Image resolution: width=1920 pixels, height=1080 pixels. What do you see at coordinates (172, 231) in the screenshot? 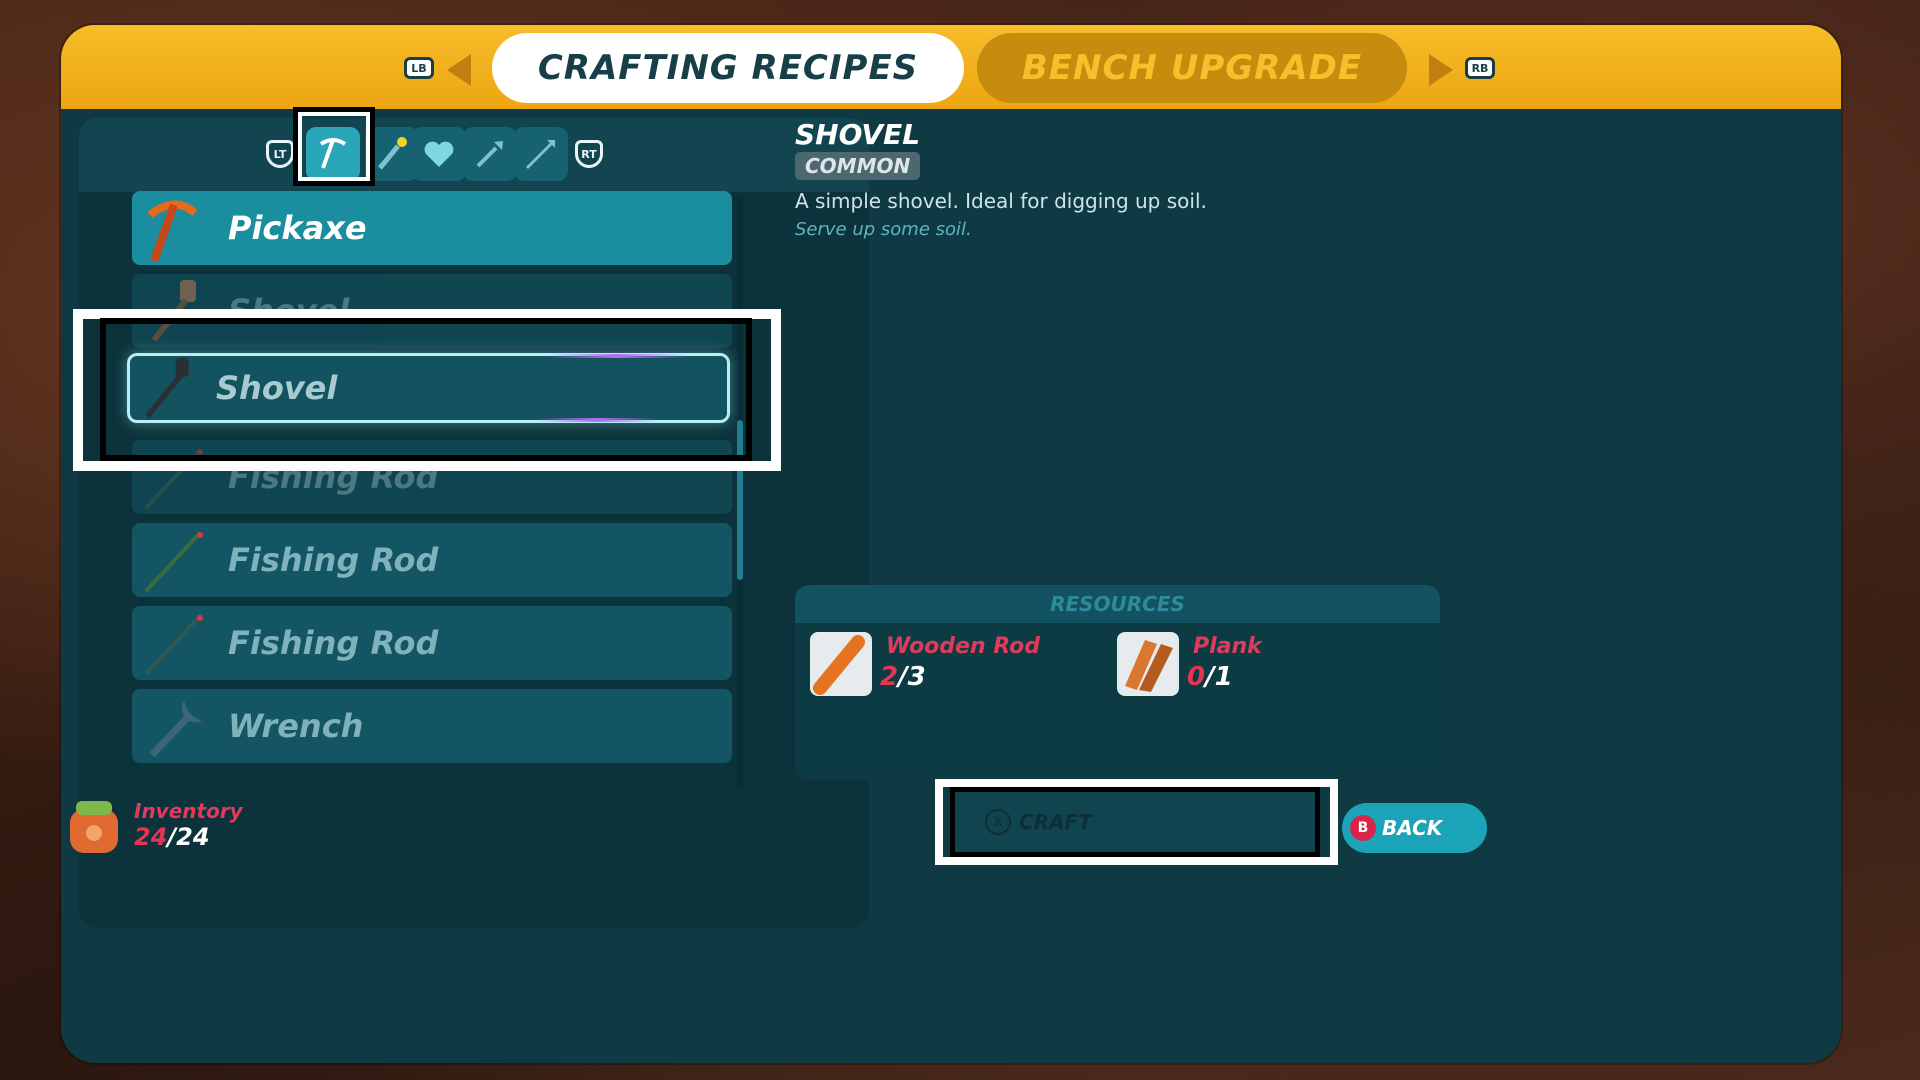
I see `pickaxe-icon` at bounding box center [172, 231].